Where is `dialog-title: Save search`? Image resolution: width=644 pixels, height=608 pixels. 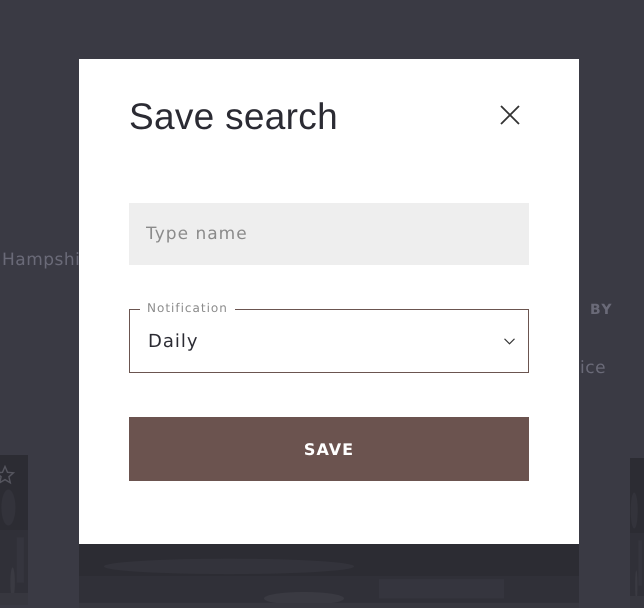
dialog-title: Save search is located at coordinates (233, 117).